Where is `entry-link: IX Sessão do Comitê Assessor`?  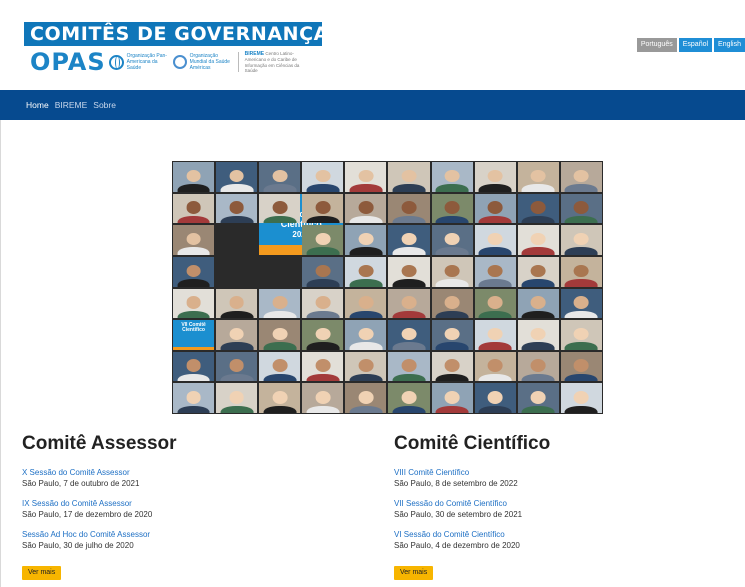
entry-link: IX Sessão do Comitê Assessor is located at coordinates (182, 504).